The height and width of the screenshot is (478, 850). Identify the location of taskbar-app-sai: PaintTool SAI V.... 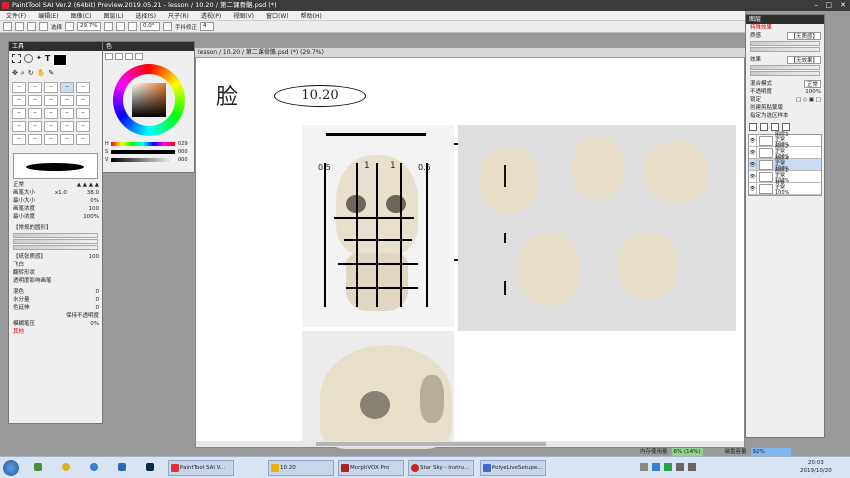
(201, 468).